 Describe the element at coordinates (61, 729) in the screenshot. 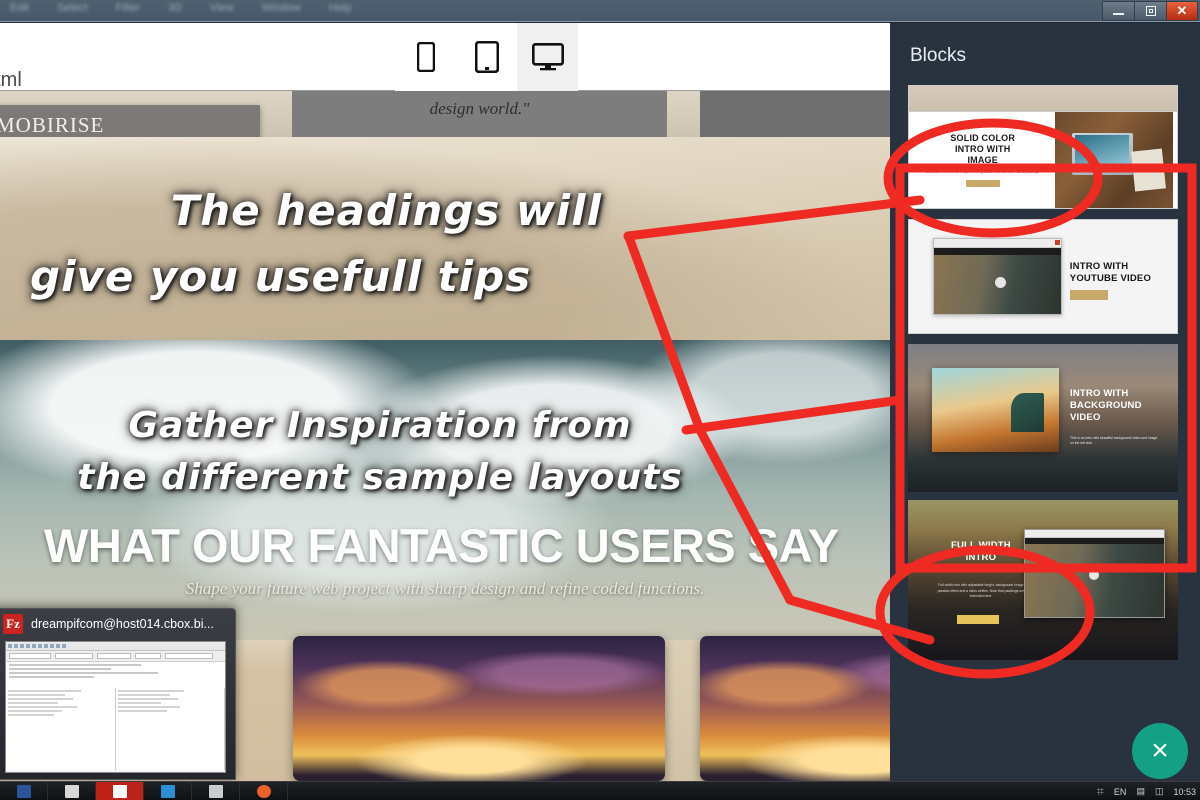

I see `filezilla-local-pane` at that location.